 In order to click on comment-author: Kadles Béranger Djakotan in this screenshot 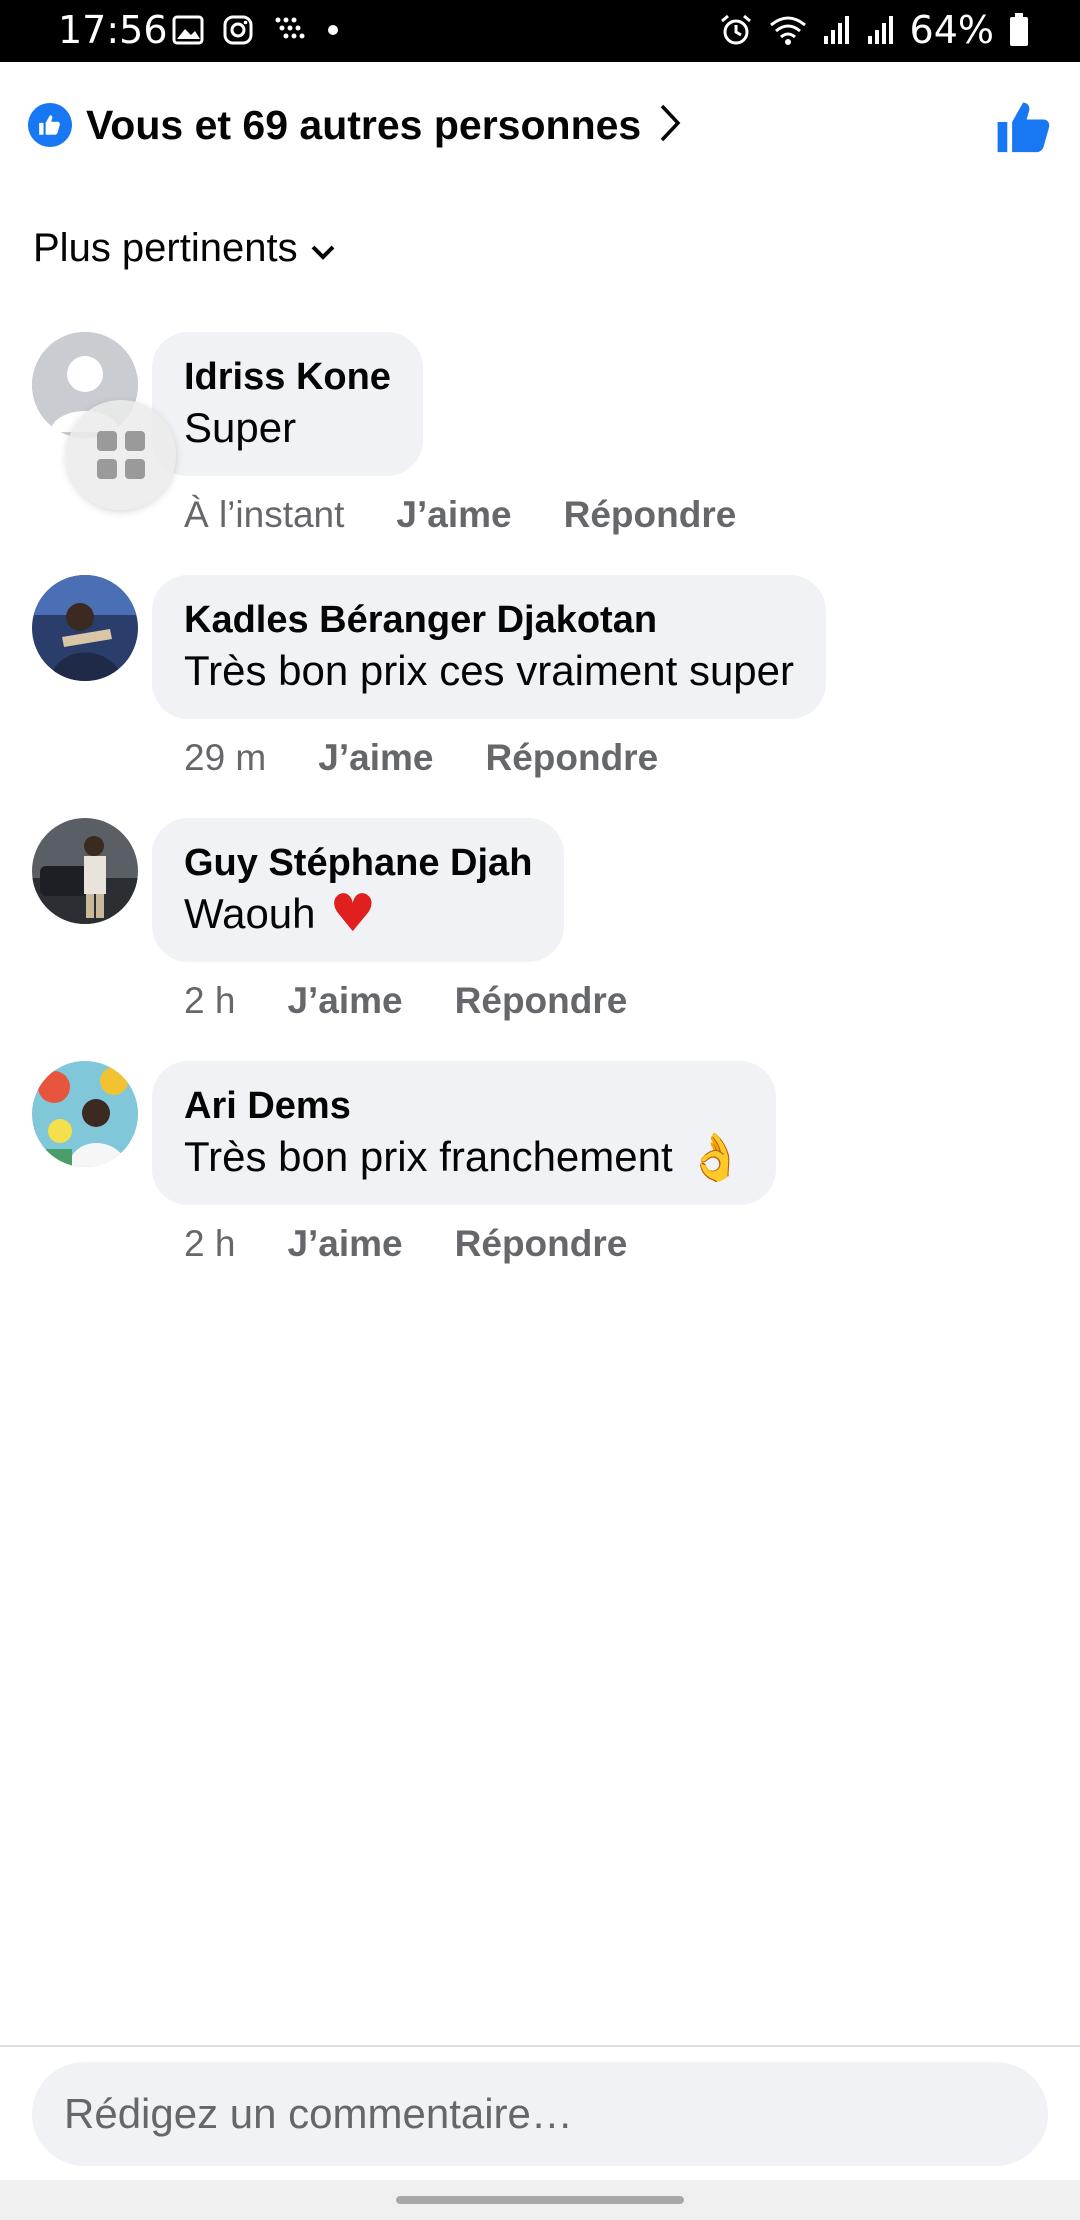, I will do `click(489, 620)`.